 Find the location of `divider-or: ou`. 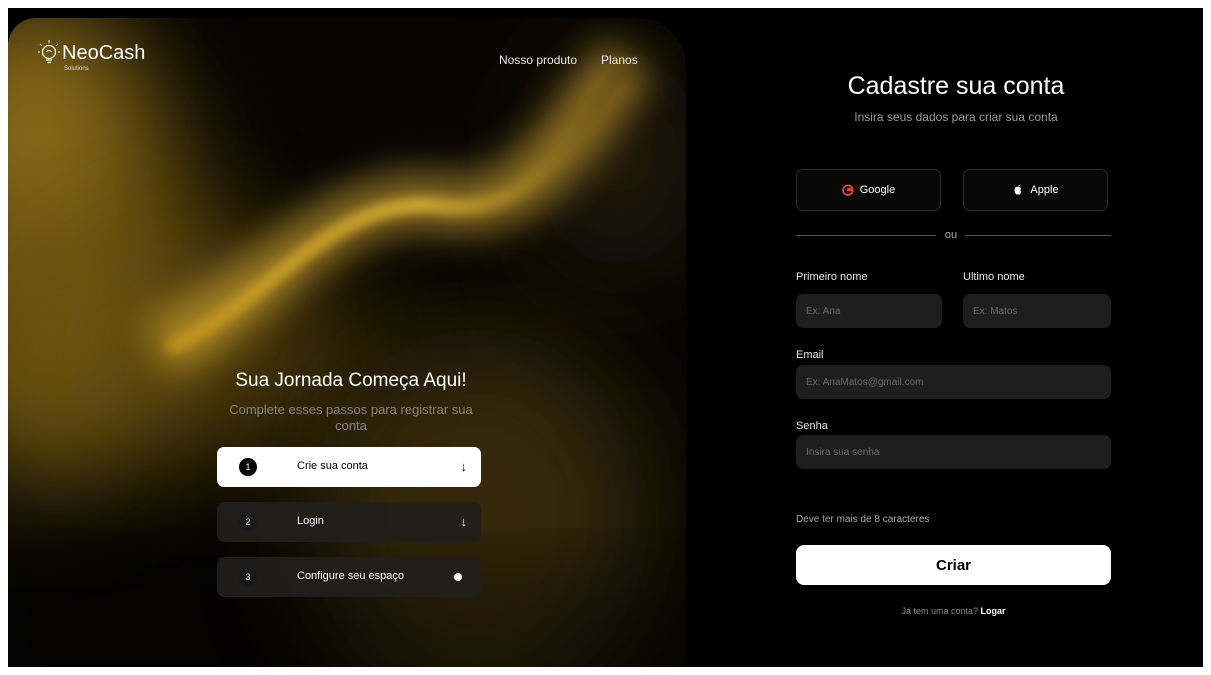

divider-or: ou is located at coordinates (951, 235).